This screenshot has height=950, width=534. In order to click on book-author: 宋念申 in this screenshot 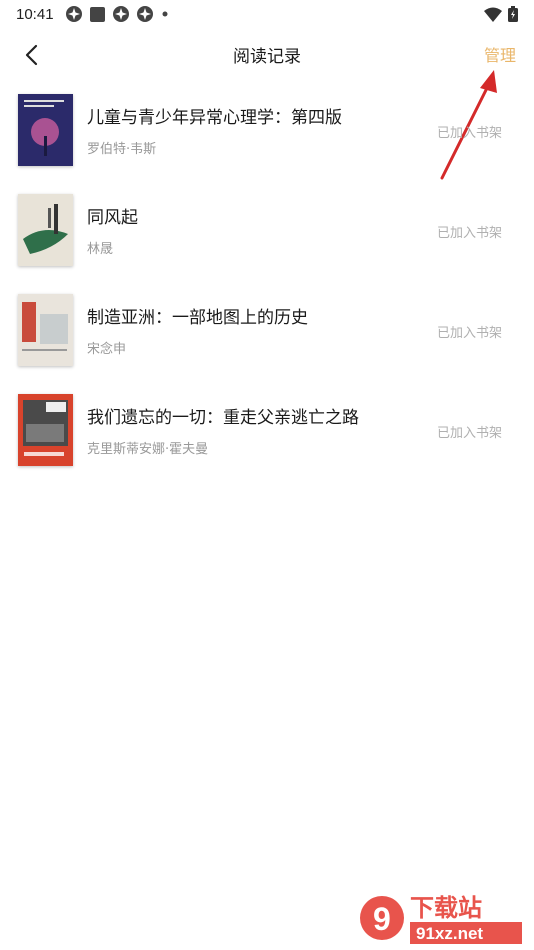, I will do `click(107, 349)`.